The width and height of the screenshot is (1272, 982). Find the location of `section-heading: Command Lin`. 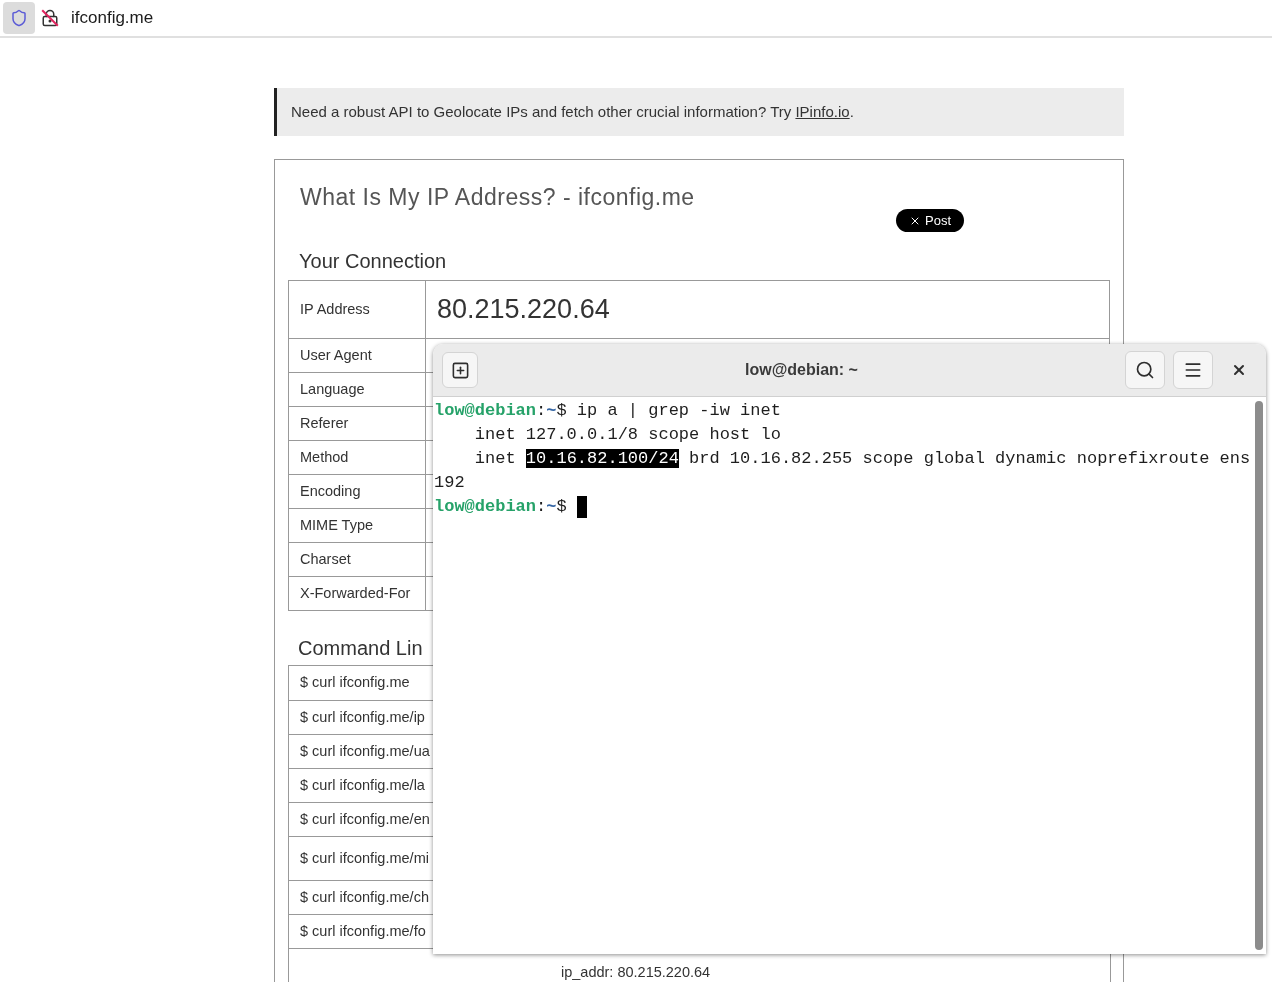

section-heading: Command Lin is located at coordinates (360, 648).